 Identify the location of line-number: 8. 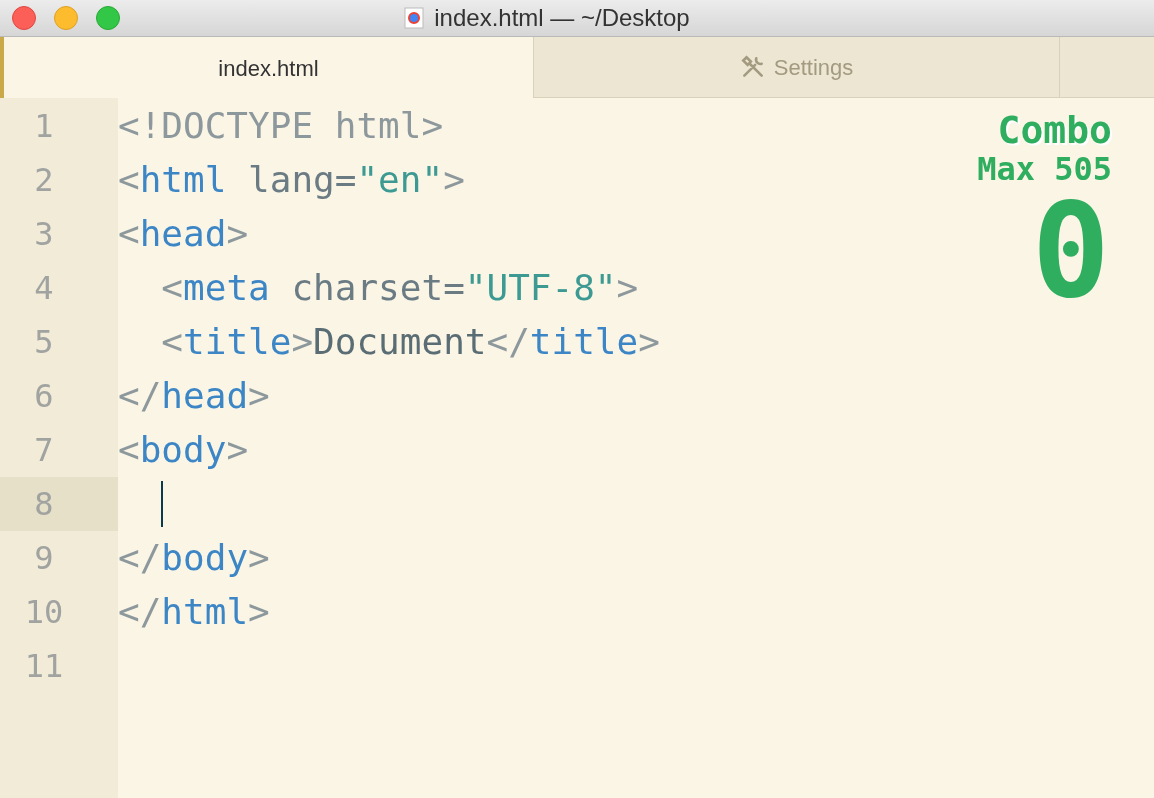
(59, 504).